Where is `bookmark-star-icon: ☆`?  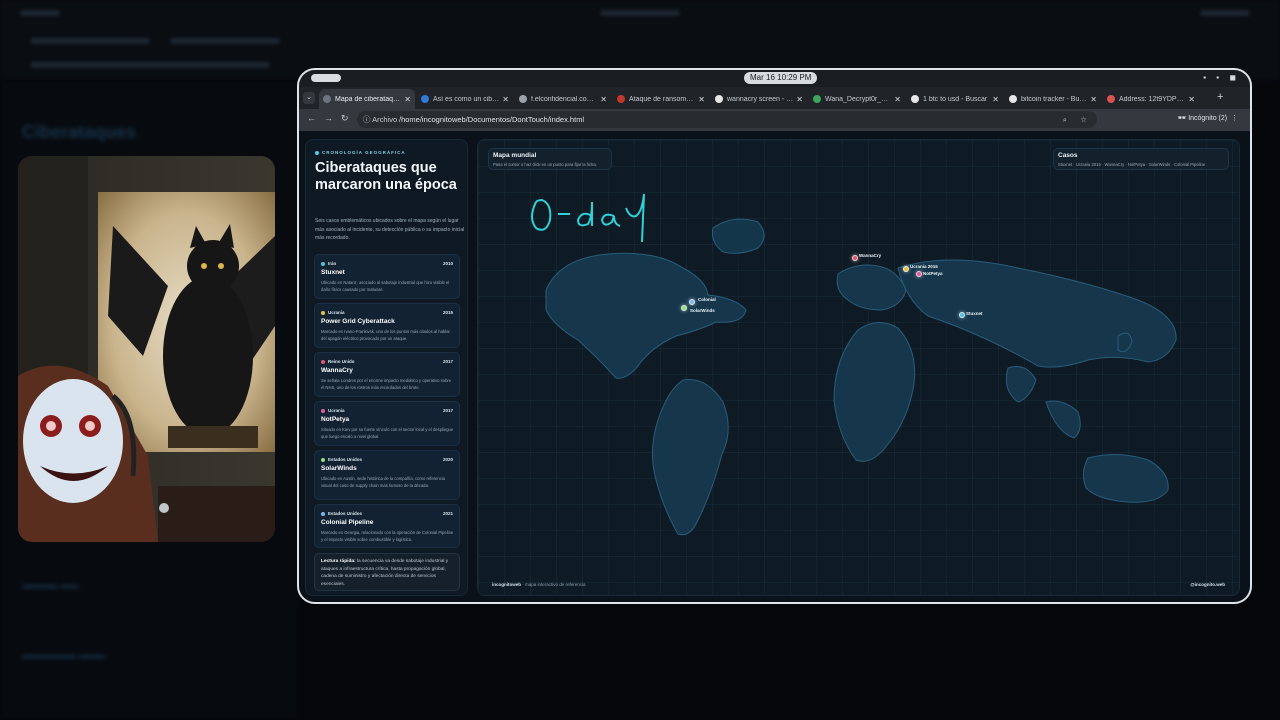 bookmark-star-icon: ☆ is located at coordinates (1083, 119).